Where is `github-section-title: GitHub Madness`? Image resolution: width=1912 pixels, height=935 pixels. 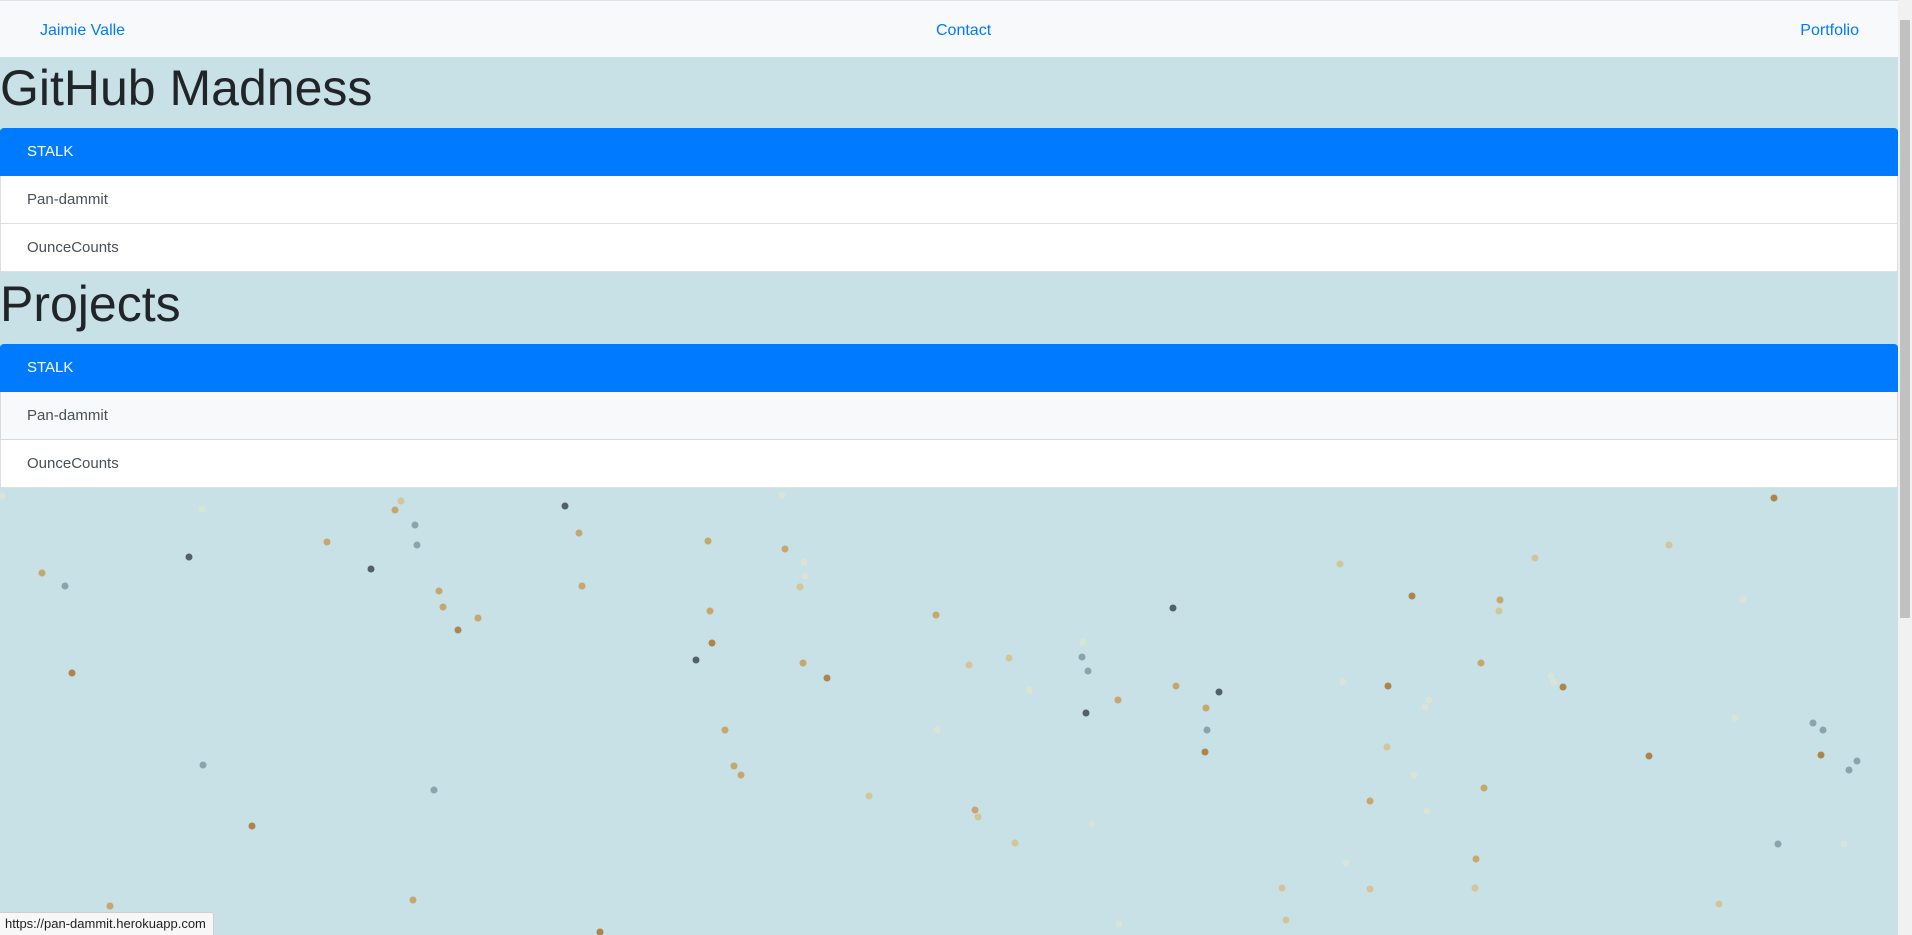 github-section-title: GitHub Madness is located at coordinates (186, 88).